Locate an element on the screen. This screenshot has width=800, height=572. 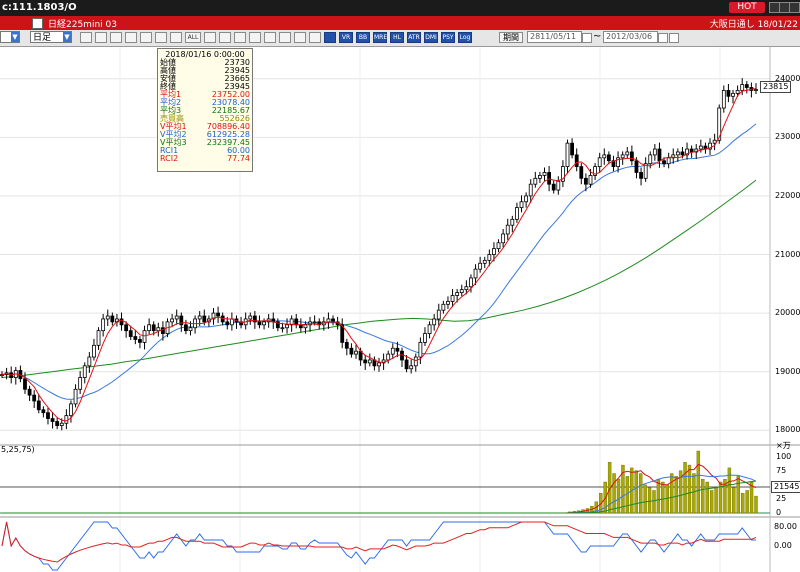
symbol-checkbox is located at coordinates (37, 23).